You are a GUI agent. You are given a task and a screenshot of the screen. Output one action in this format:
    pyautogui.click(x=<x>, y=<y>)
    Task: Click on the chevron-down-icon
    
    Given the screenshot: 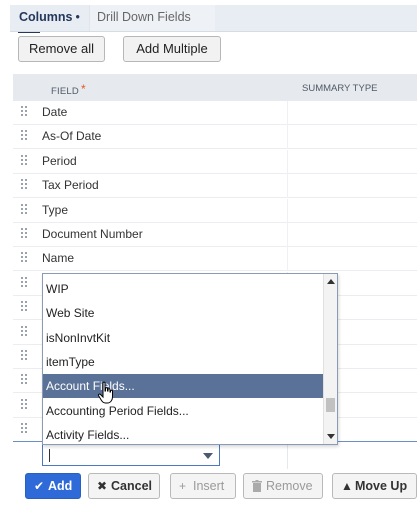 What is the action you would take?
    pyautogui.click(x=208, y=456)
    